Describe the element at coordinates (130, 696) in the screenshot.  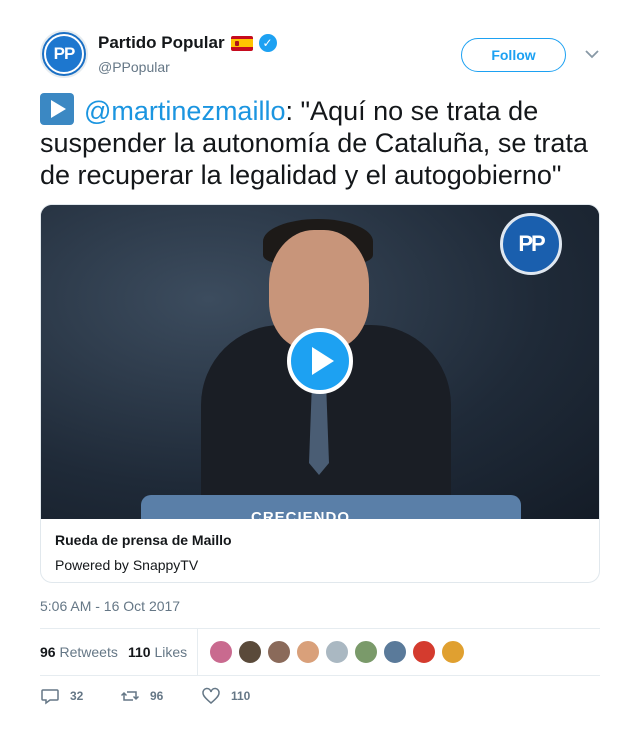
I see `retweet-icon` at that location.